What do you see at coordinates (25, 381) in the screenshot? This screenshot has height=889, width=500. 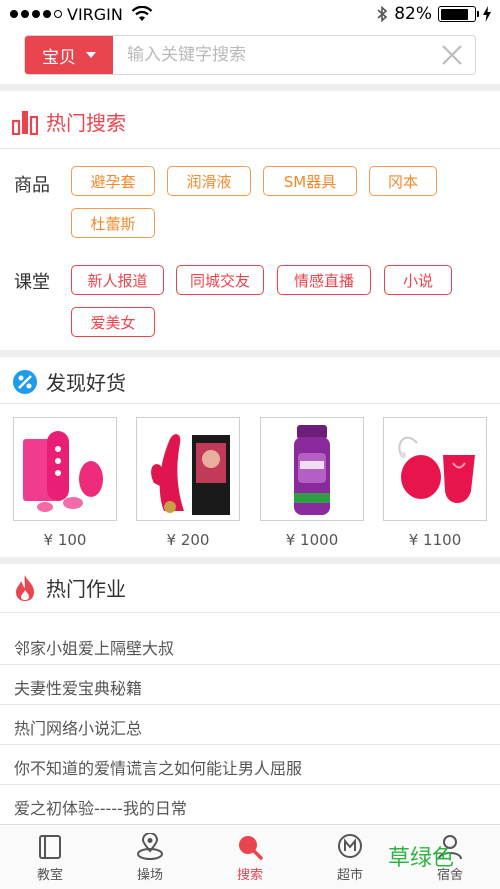 I see `discover-icon` at bounding box center [25, 381].